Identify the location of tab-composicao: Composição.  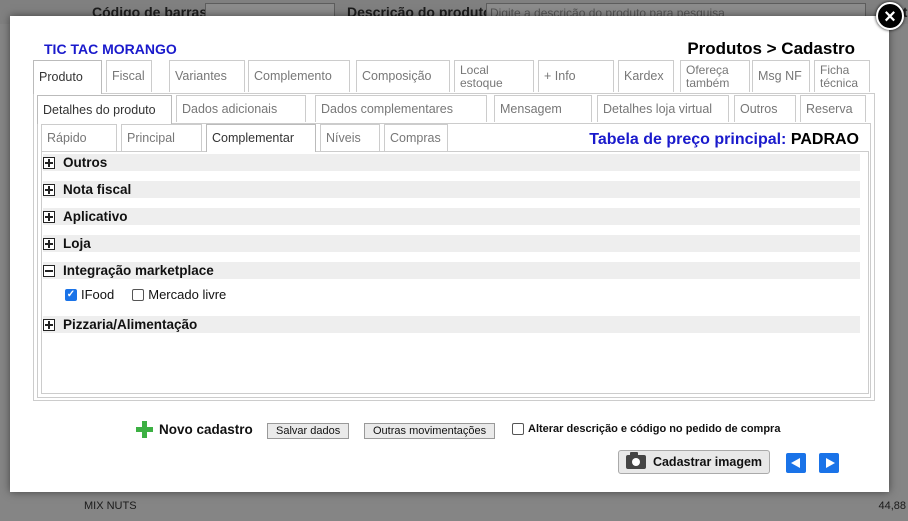
(403, 76).